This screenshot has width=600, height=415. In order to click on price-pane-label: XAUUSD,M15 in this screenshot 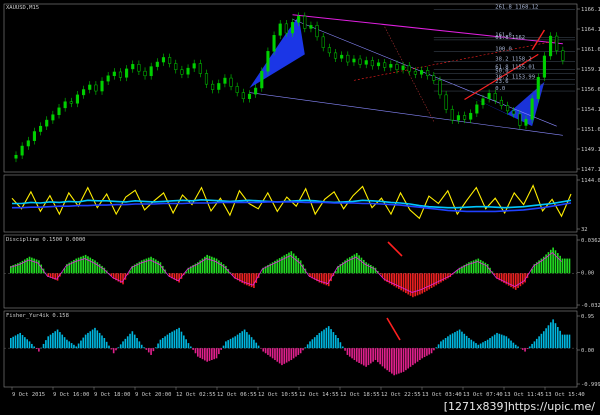, I will do `click(22, 8)`.